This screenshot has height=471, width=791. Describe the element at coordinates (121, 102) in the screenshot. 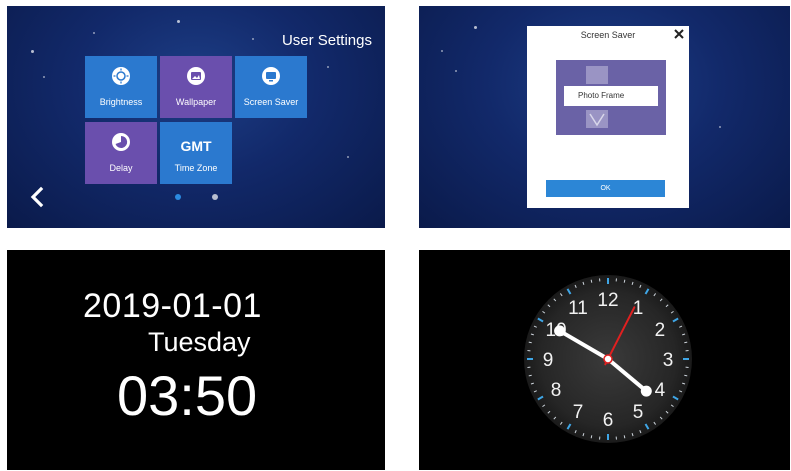

I see `tile-label: Brightness` at that location.